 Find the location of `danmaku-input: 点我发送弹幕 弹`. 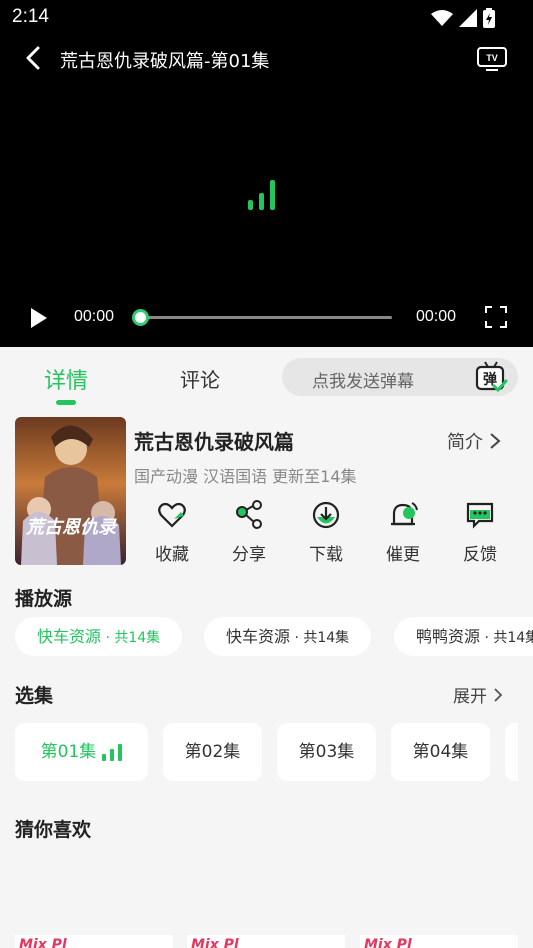

danmaku-input: 点我发送弹幕 弹 is located at coordinates (400, 377).